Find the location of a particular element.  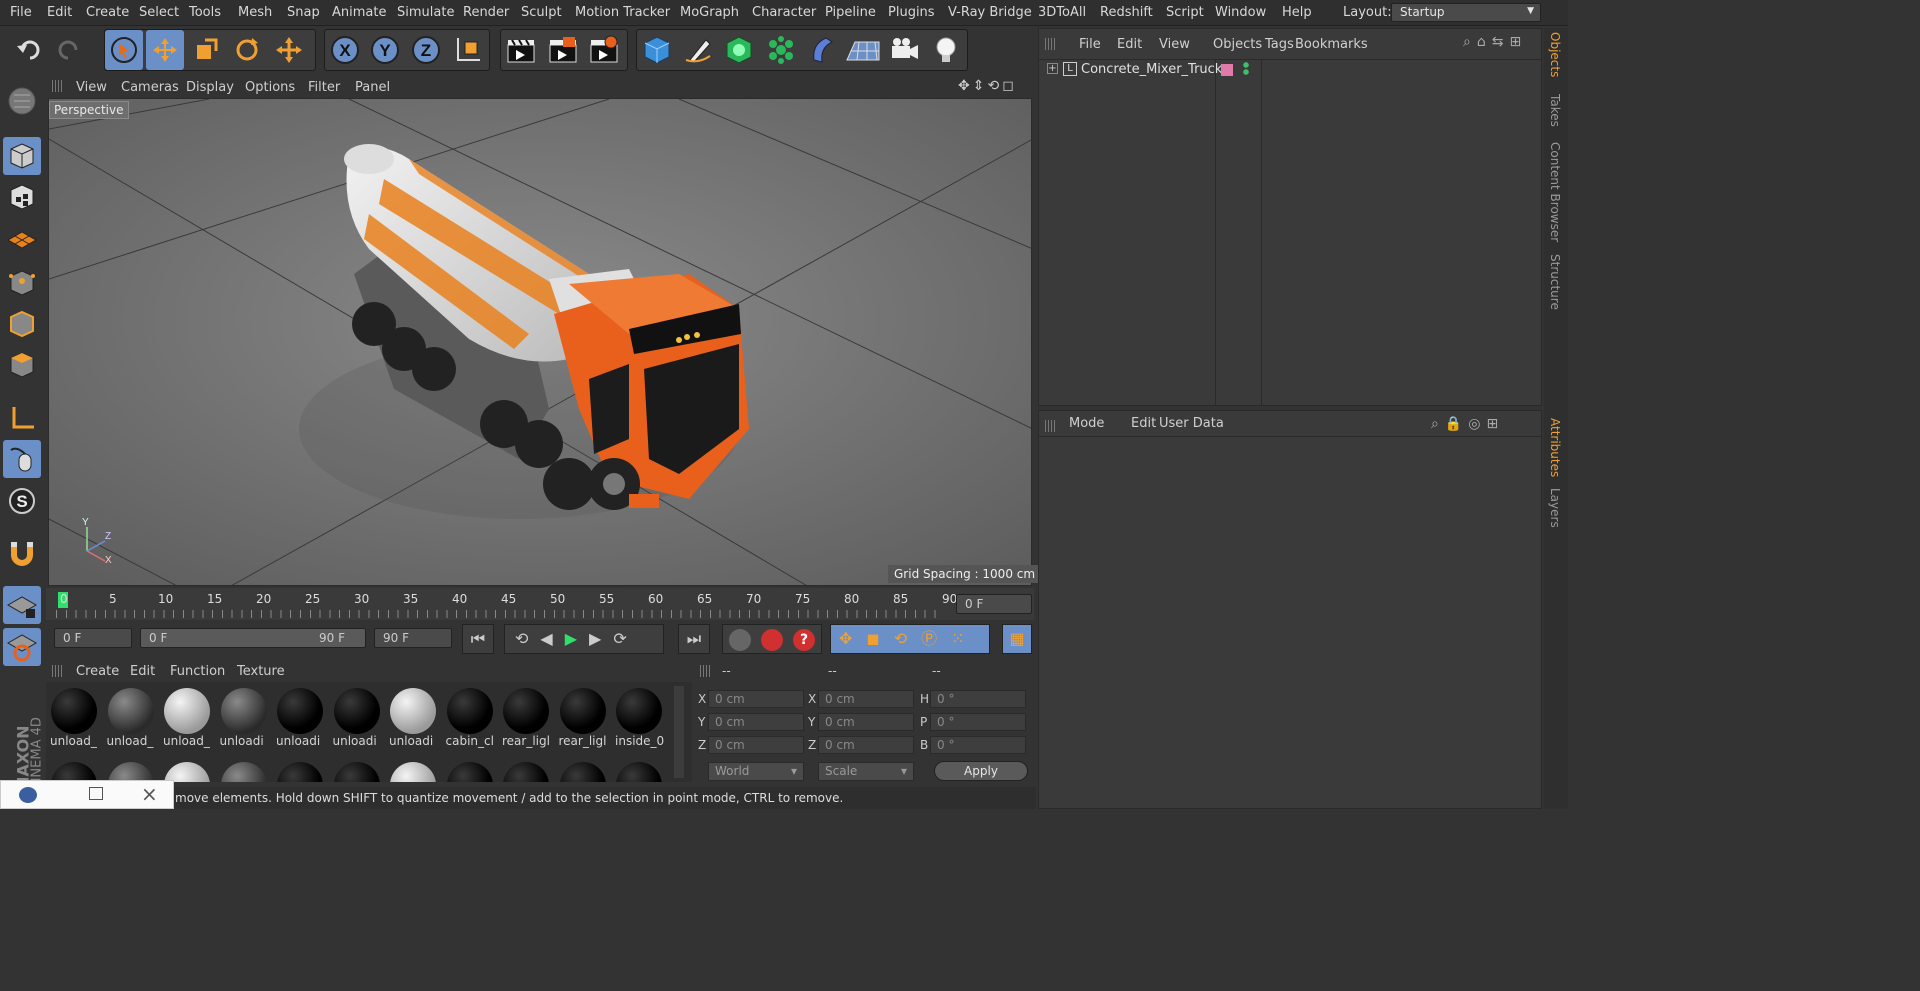

viewport-menu-filter: Filter is located at coordinates (324, 87).